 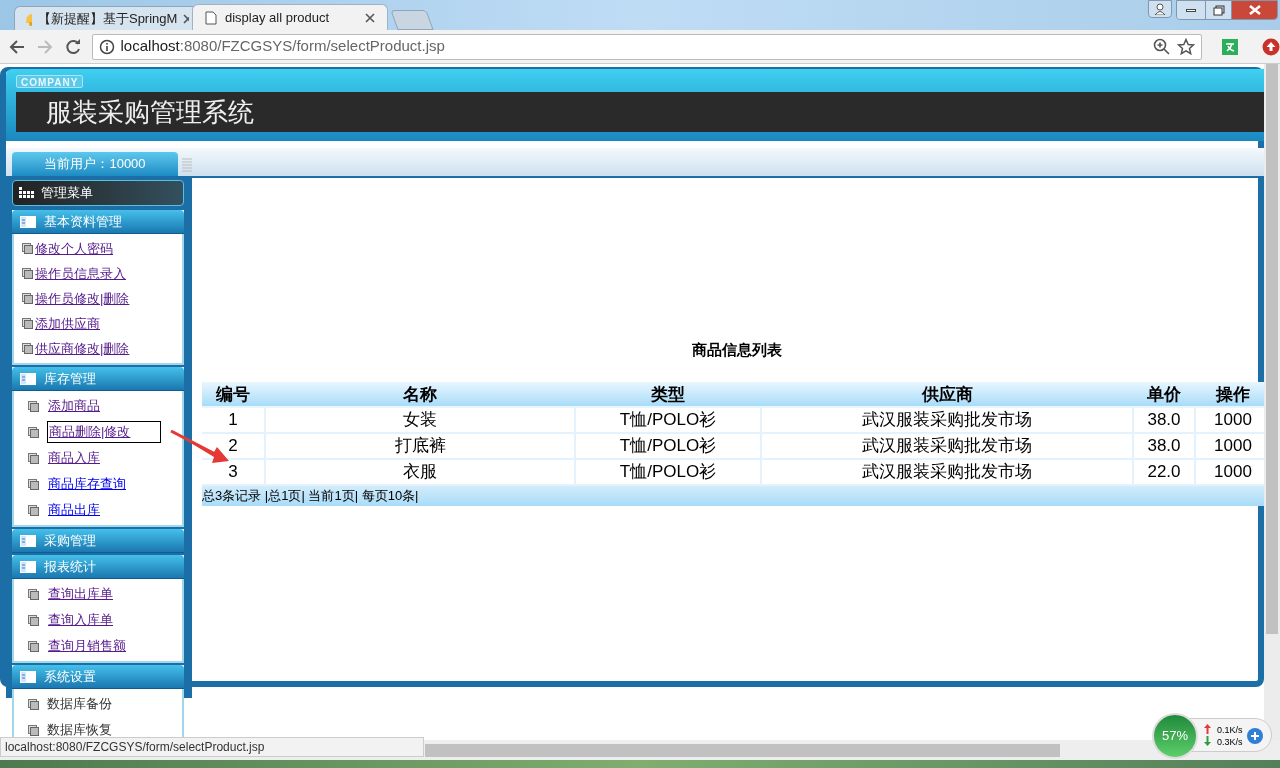 What do you see at coordinates (67, 193) in the screenshot?
I see `menu-title: 管理菜单` at bounding box center [67, 193].